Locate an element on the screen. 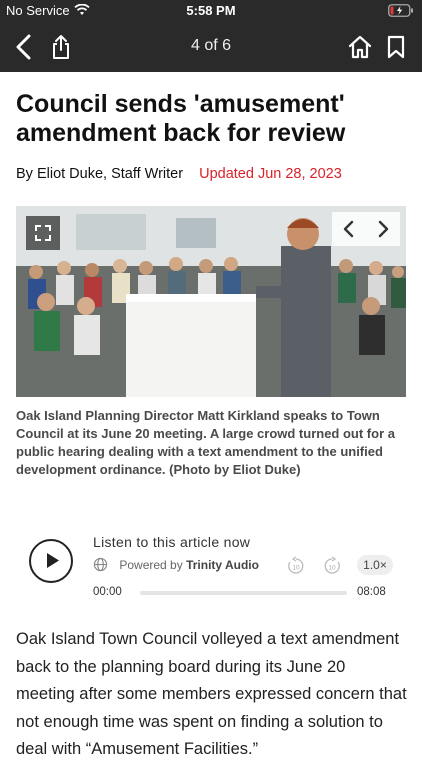 This screenshot has height=764, width=422. powered-by-row: Powered by Trinity Audio is located at coordinates (176, 564).